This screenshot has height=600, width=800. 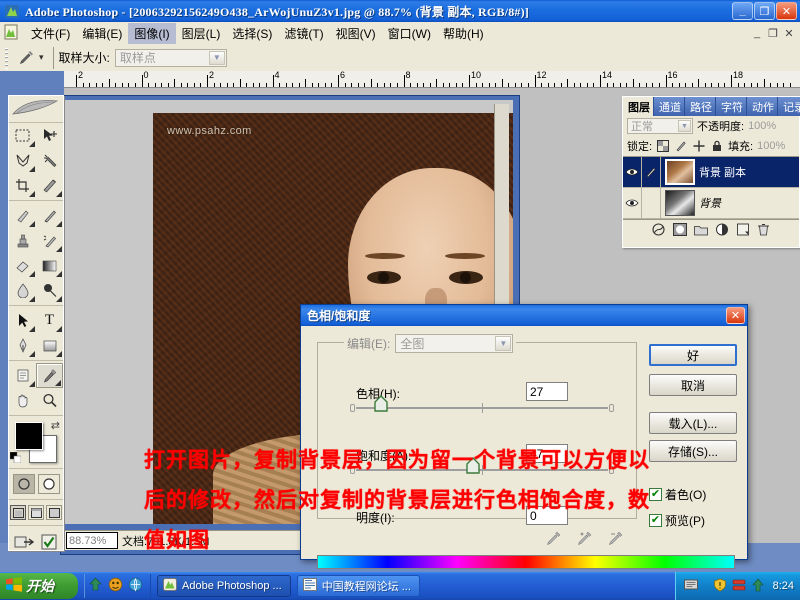 What do you see at coordinates (49, 215) in the screenshot?
I see `brush-tool` at bounding box center [49, 215].